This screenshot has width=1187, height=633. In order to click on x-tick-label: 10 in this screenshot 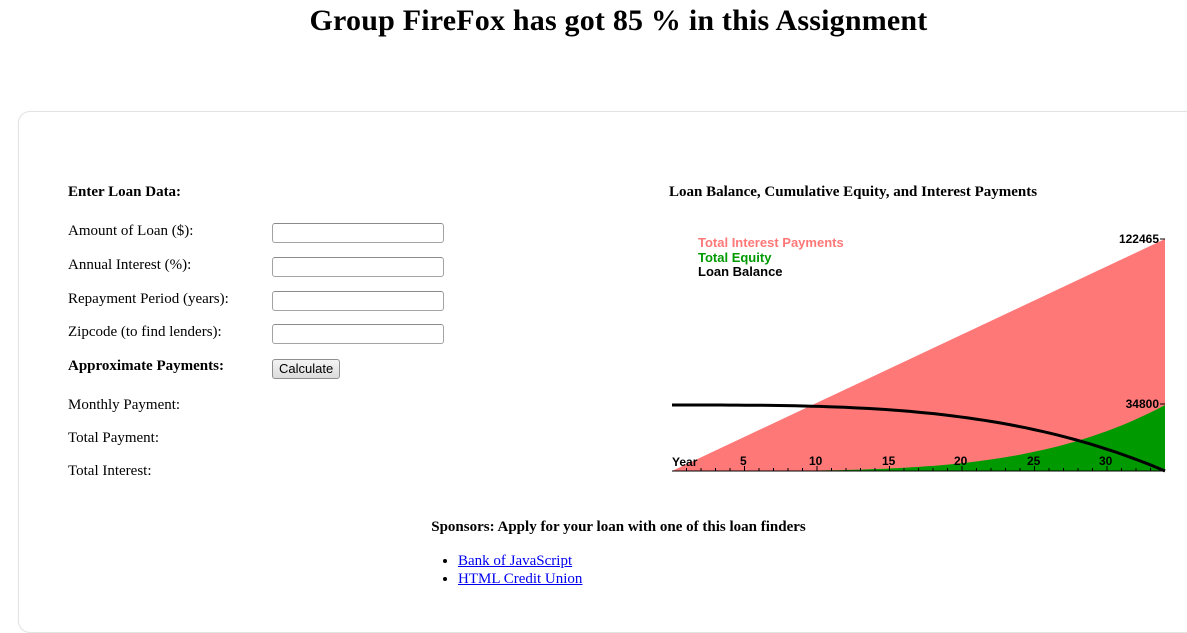, I will do `click(816, 461)`.